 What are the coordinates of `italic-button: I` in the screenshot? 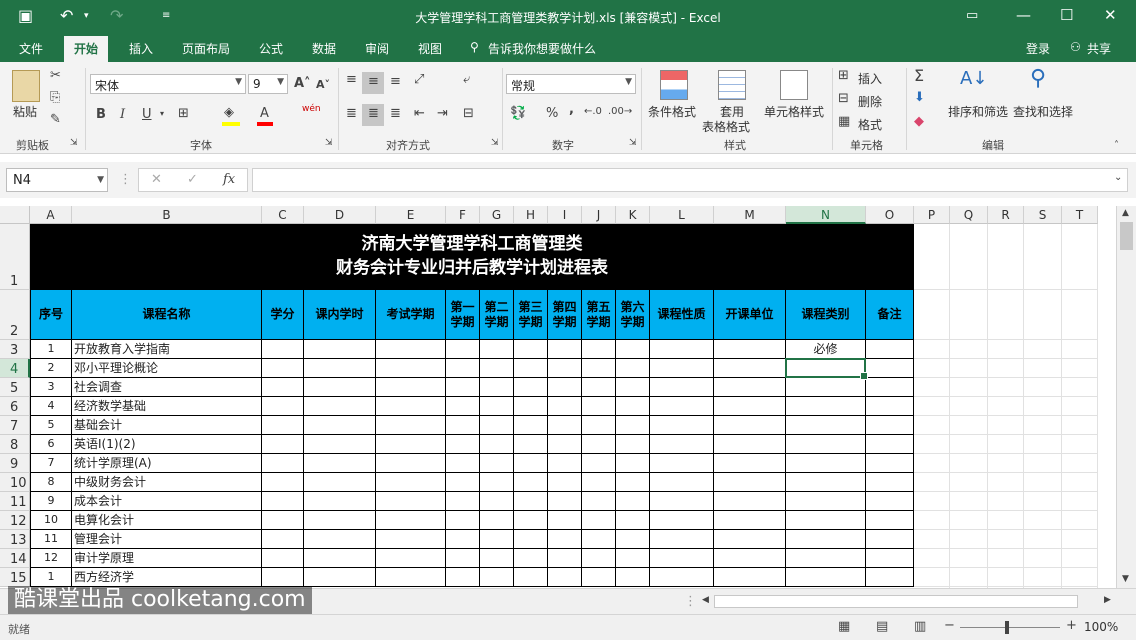 It's located at (122, 114).